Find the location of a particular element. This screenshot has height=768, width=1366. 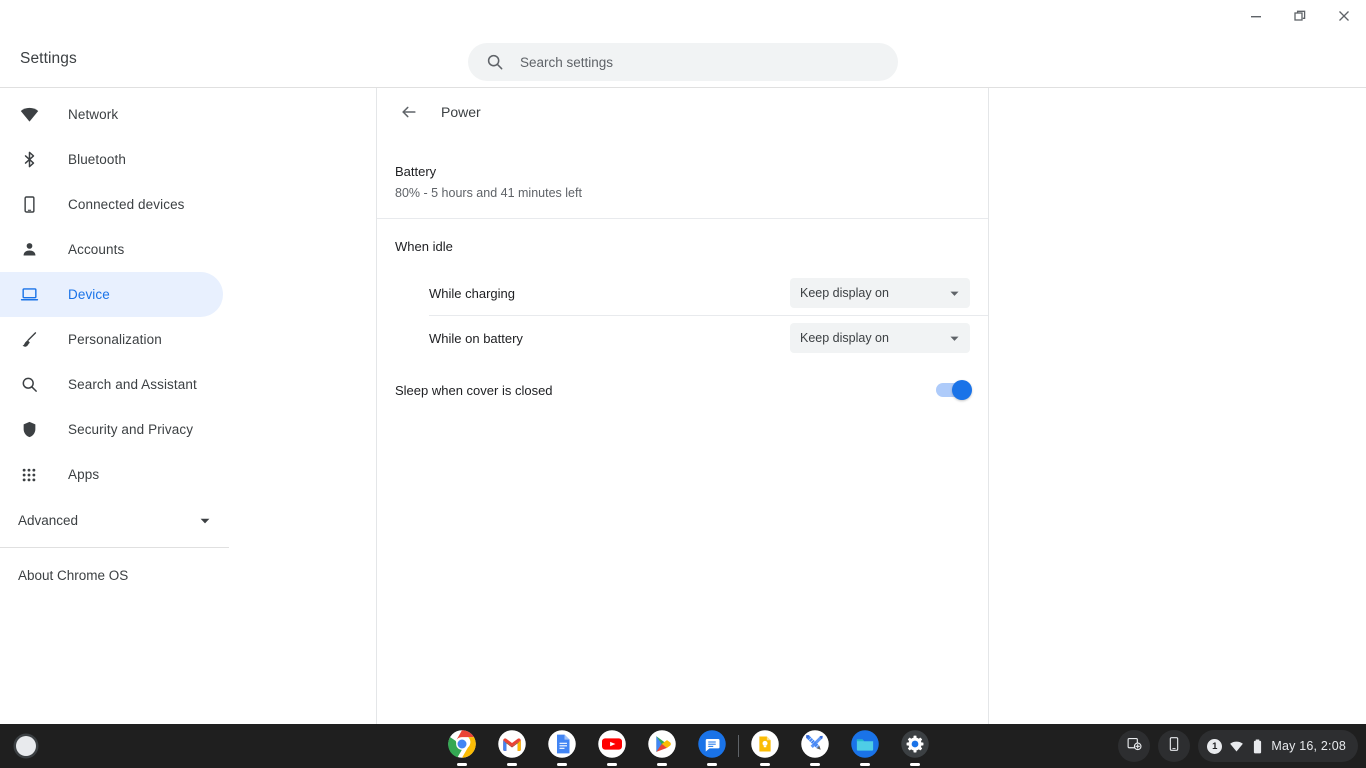

files-icon is located at coordinates (865, 746).